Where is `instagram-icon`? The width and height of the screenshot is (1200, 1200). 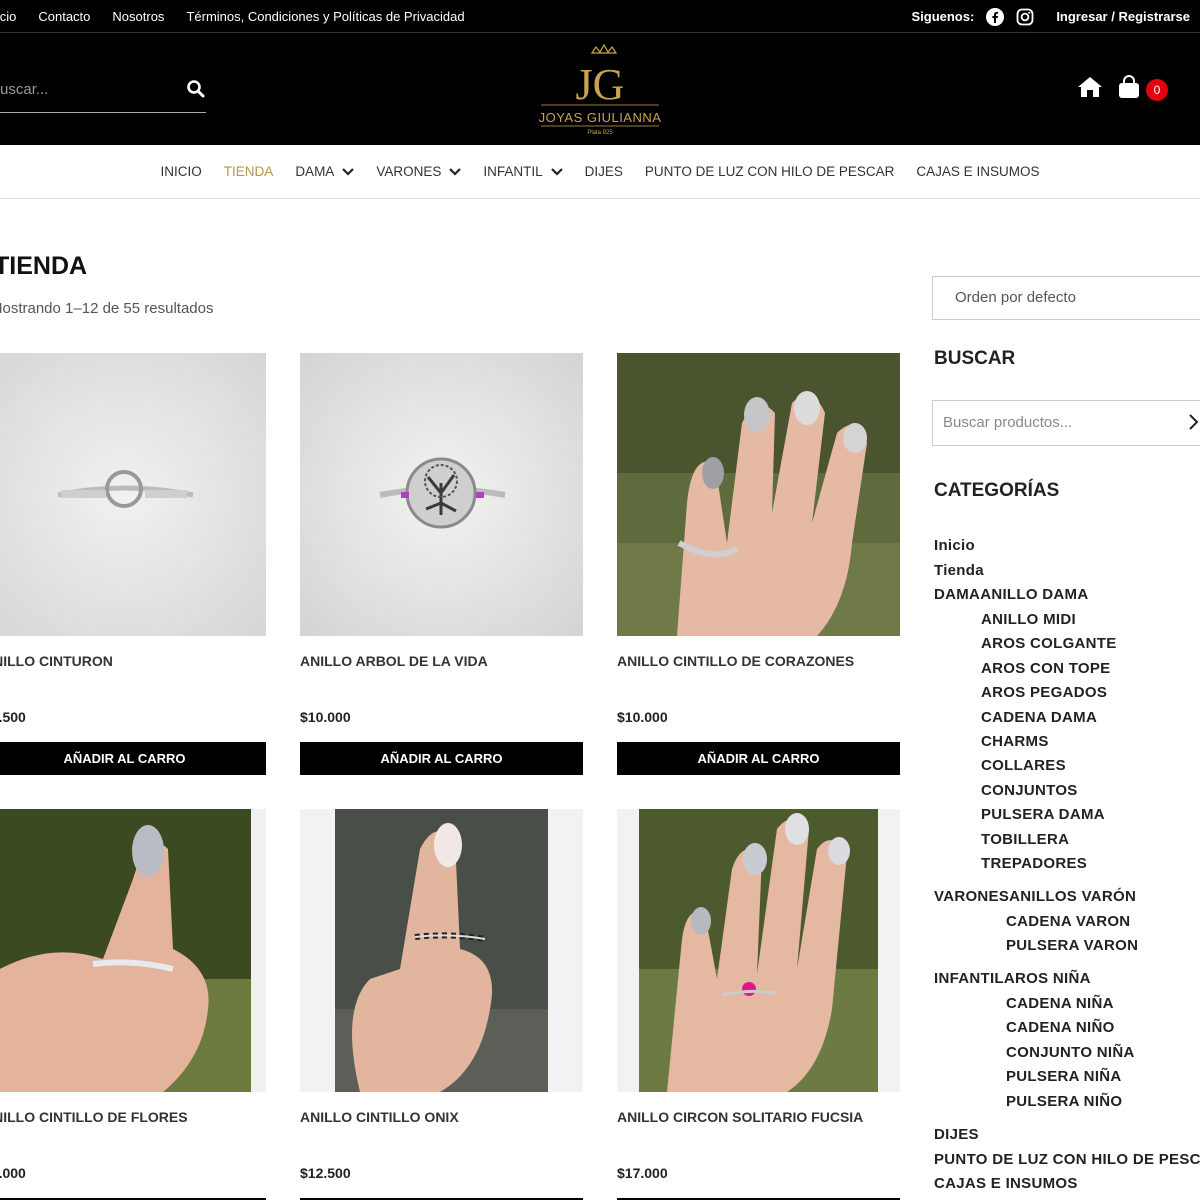 instagram-icon is located at coordinates (1025, 17).